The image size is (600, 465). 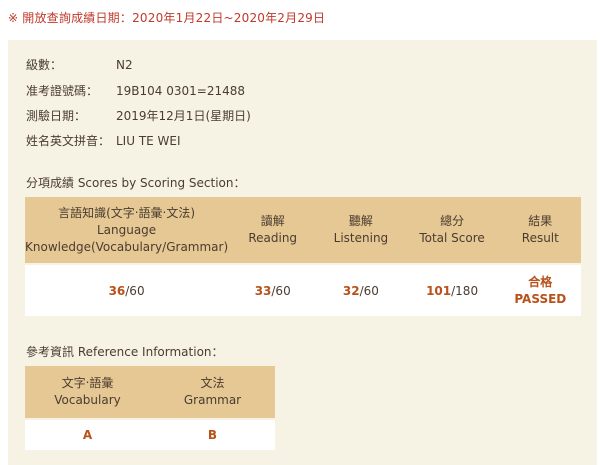 What do you see at coordinates (183, 116) in the screenshot?
I see `info-value: 2019年12月1日(星期日)` at bounding box center [183, 116].